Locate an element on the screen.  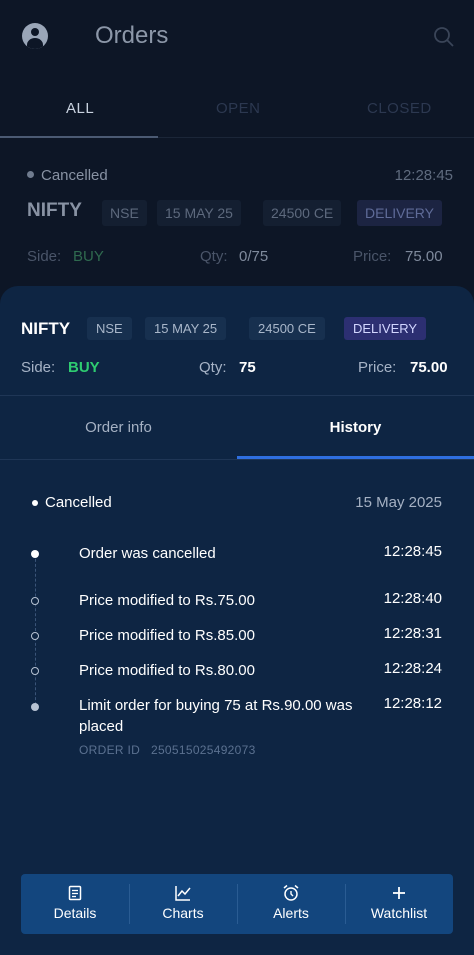
tab-open: OPEN is located at coordinates (238, 108).